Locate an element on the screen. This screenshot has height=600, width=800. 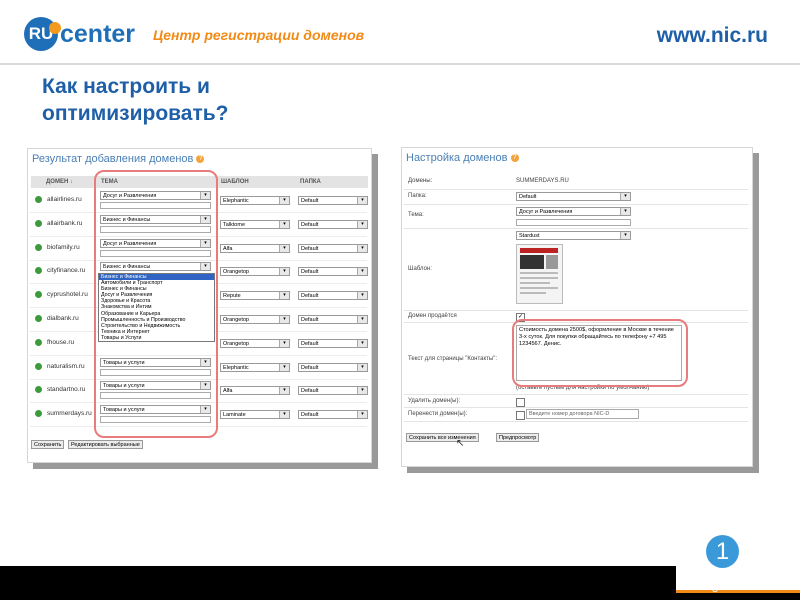
theme-select: Досуг и Развлечения ▾ is located at coordinates (573, 211).